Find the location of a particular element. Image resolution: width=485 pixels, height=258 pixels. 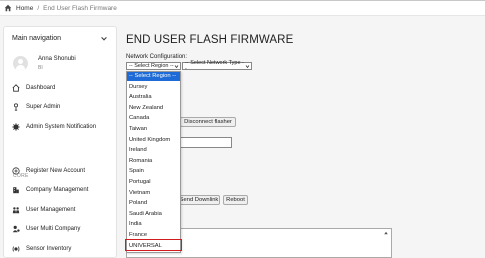

sidebar-item-label: Super Admin is located at coordinates (43, 107).